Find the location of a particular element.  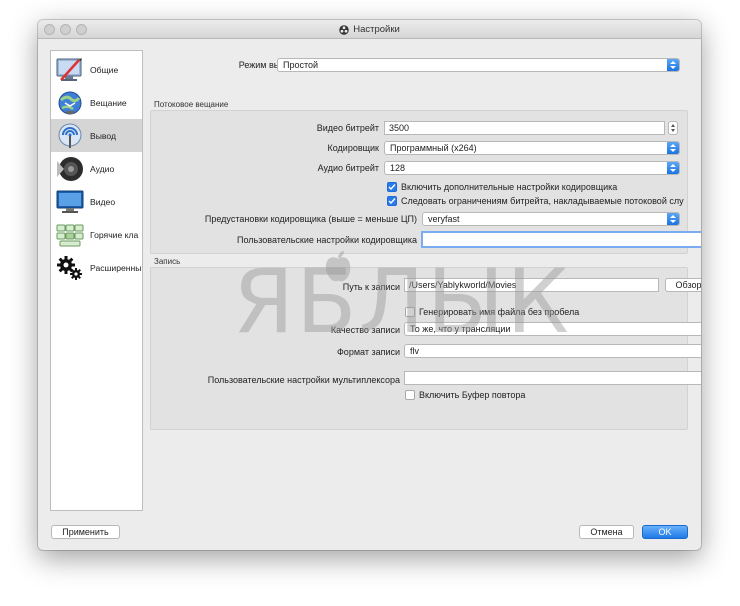

video-bitrate-stepper is located at coordinates (673, 128).